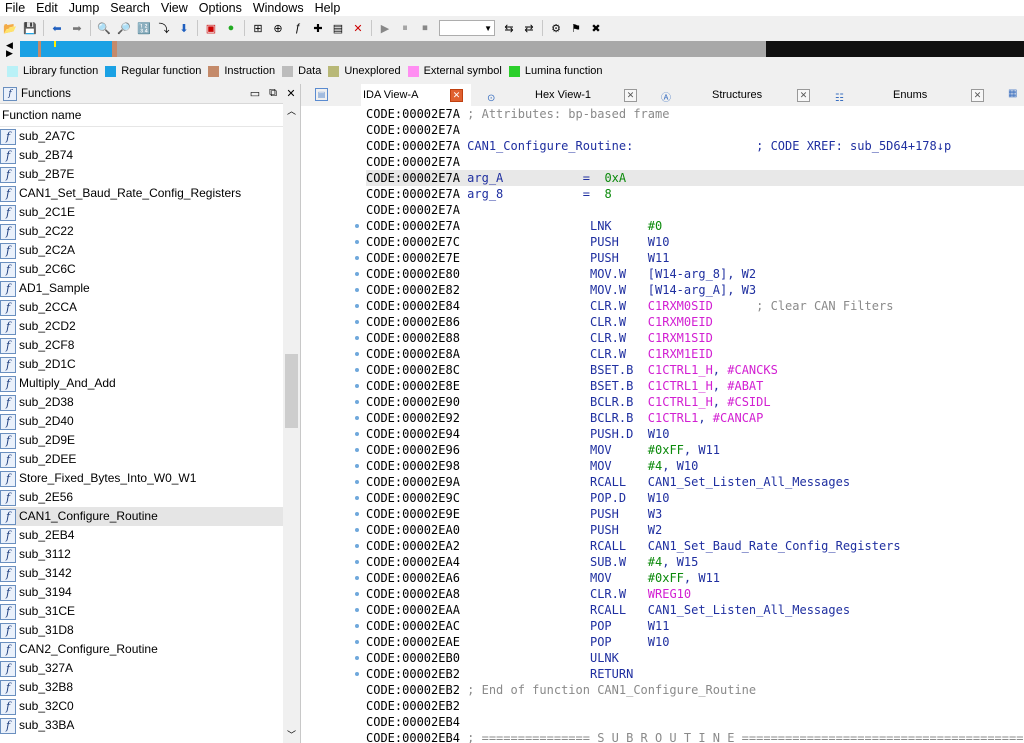  I want to click on function-list-item: f sub_3194, so click(150, 592).